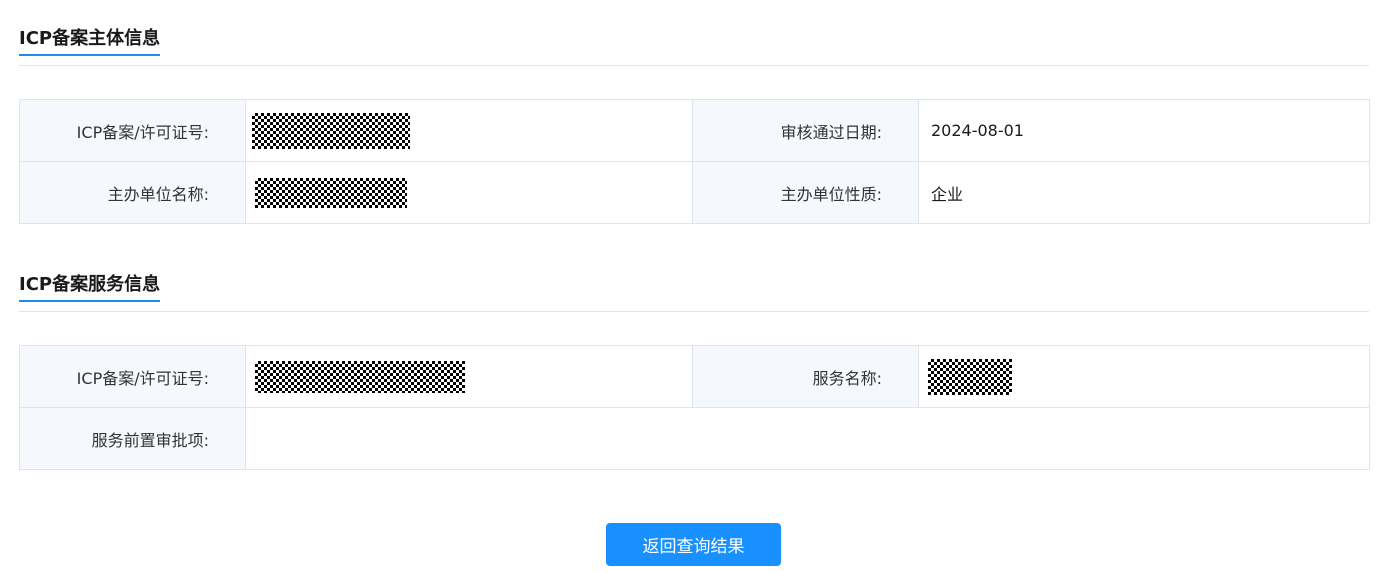 This screenshot has height=573, width=1383. Describe the element at coordinates (970, 376) in the screenshot. I see `redacted-service-name` at that location.